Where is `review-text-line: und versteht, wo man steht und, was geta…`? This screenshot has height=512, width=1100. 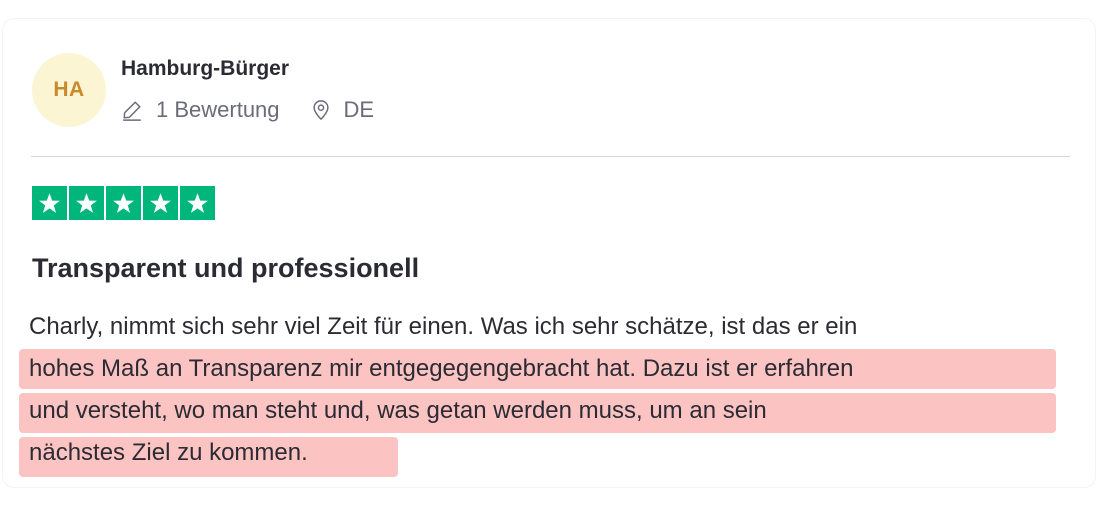
review-text-line: und versteht, wo man steht und, was geta… is located at coordinates (398, 410).